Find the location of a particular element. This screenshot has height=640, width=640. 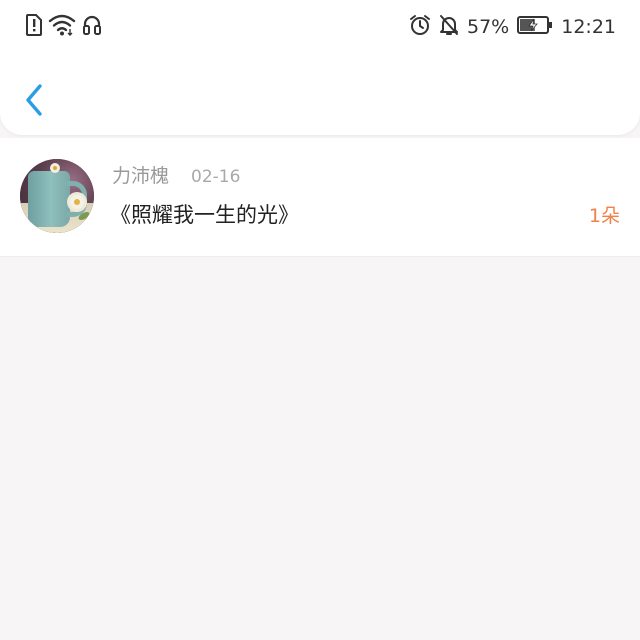

wifi-icon is located at coordinates (62, 27).